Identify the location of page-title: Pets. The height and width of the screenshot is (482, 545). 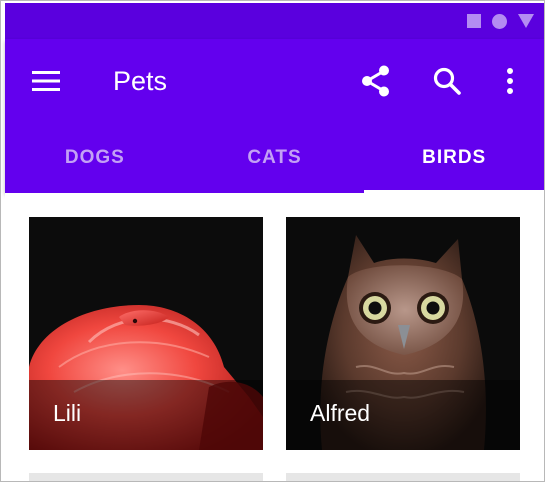
(140, 81).